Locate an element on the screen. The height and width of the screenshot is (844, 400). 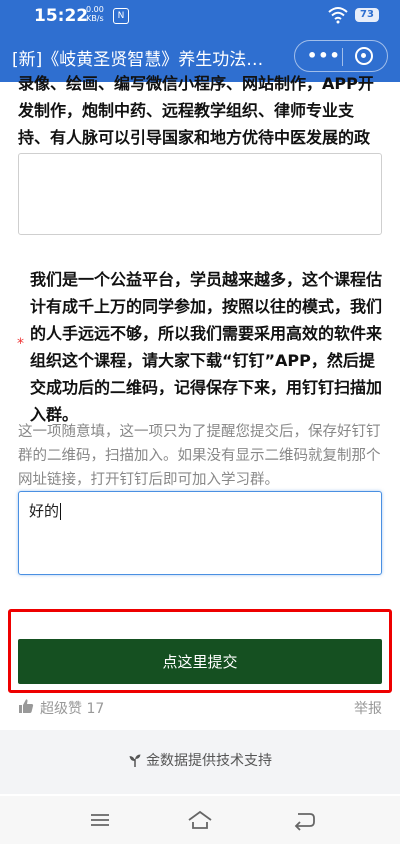
submit-button: 点这里提交 is located at coordinates (200, 661).